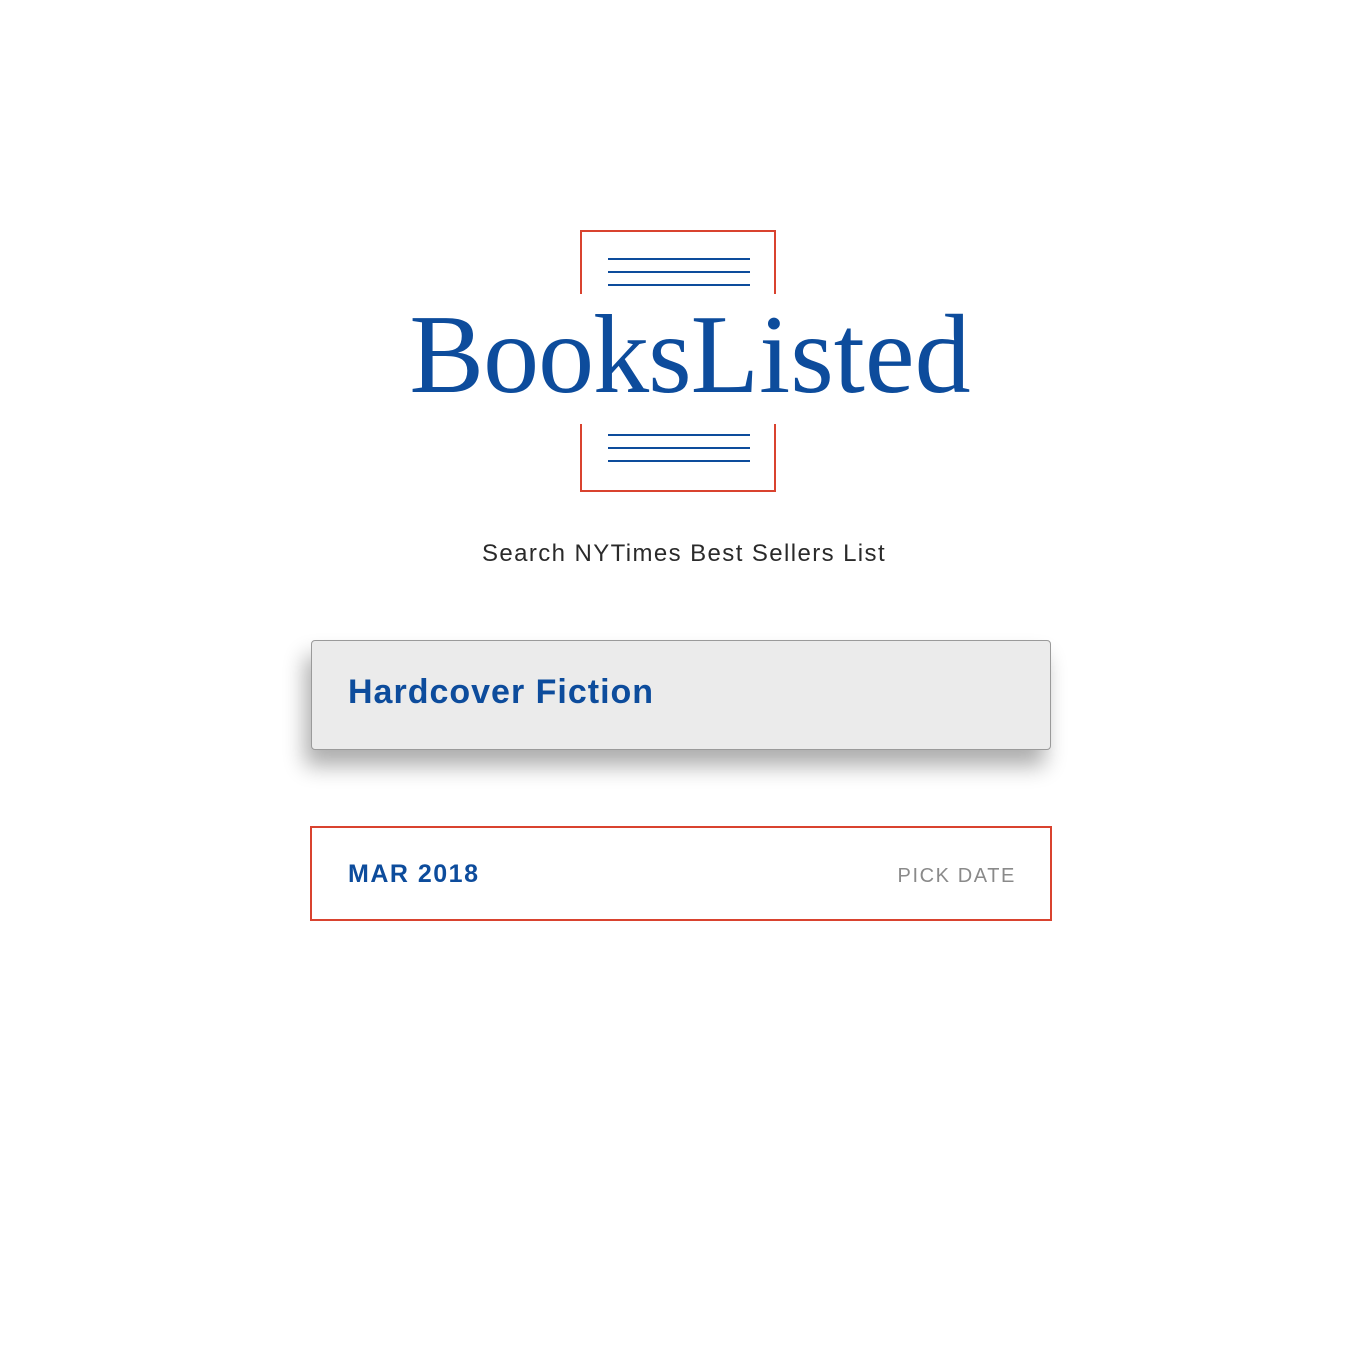 This screenshot has width=1368, height=1370. Describe the element at coordinates (550, 355) in the screenshot. I see `logo-word-books: Books` at that location.